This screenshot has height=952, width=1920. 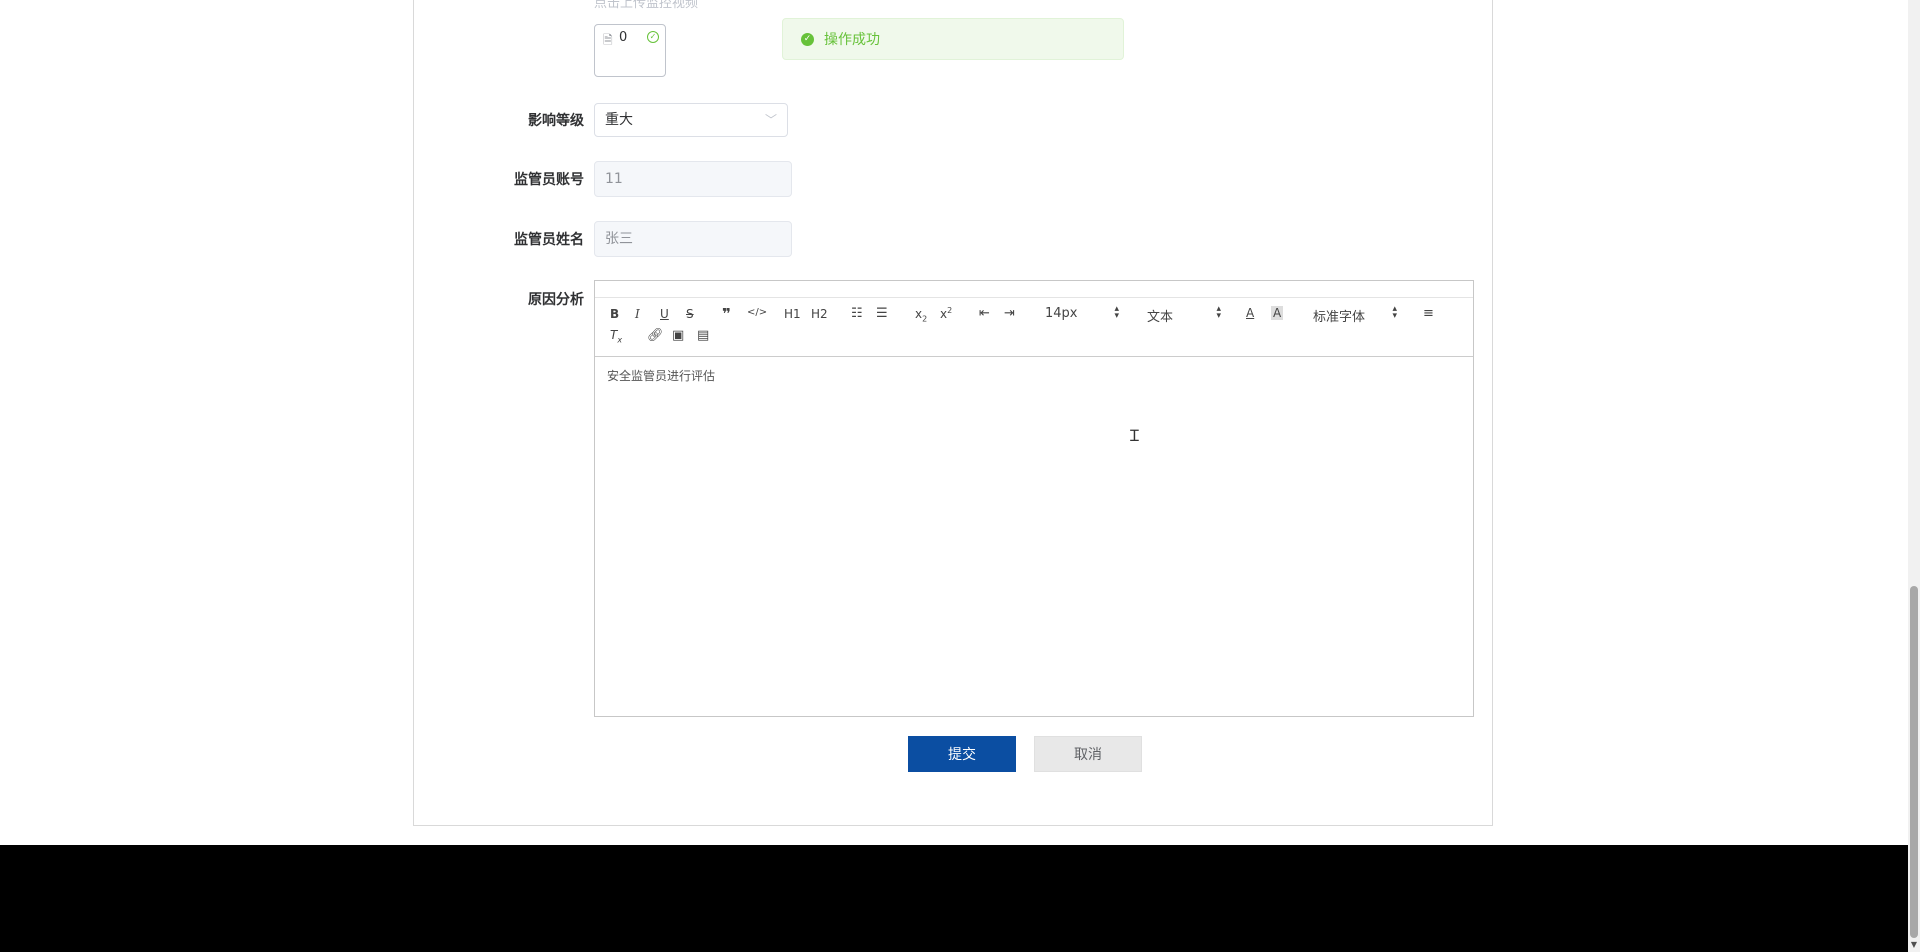 What do you see at coordinates (1034, 289) in the screenshot?
I see `editor-topbar` at bounding box center [1034, 289].